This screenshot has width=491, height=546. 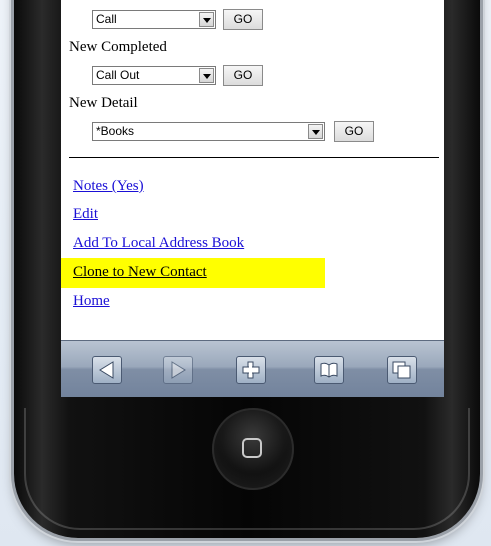 What do you see at coordinates (91, 301) in the screenshot?
I see `home-link: Home` at bounding box center [91, 301].